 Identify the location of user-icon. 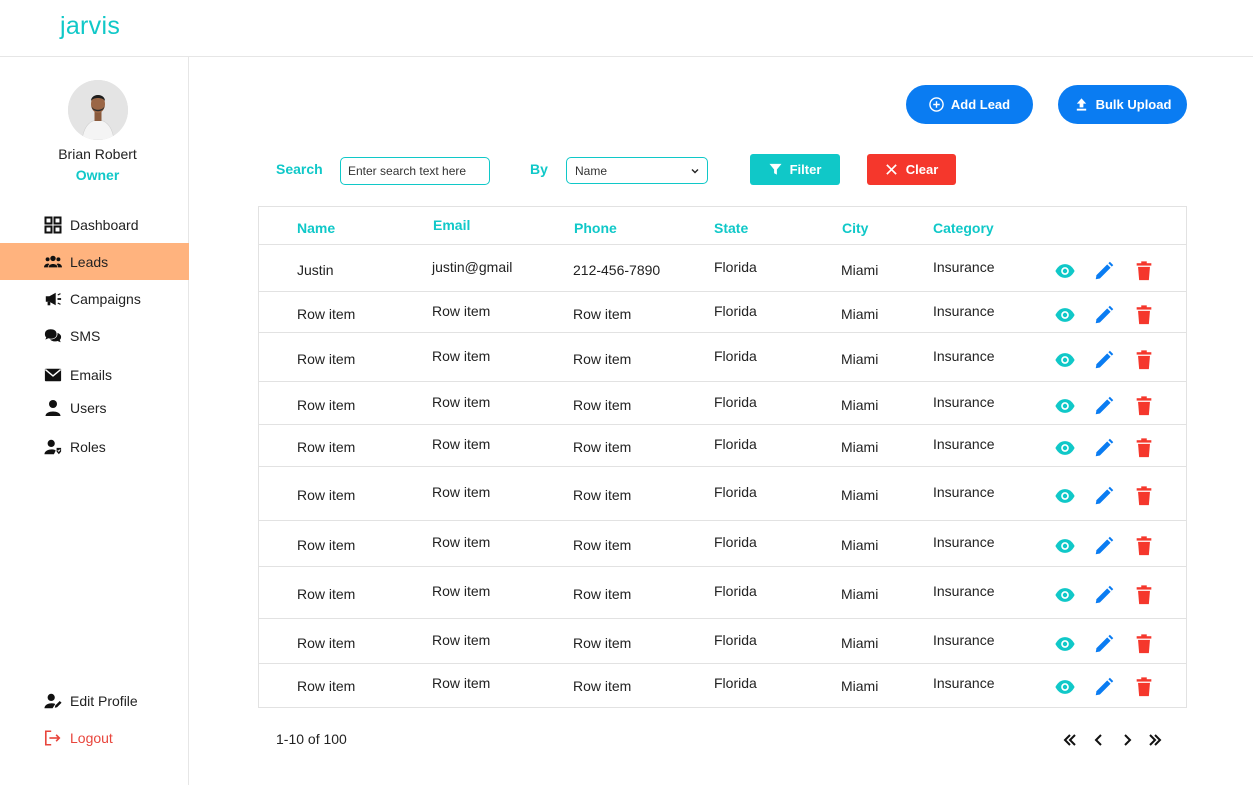
(53, 408).